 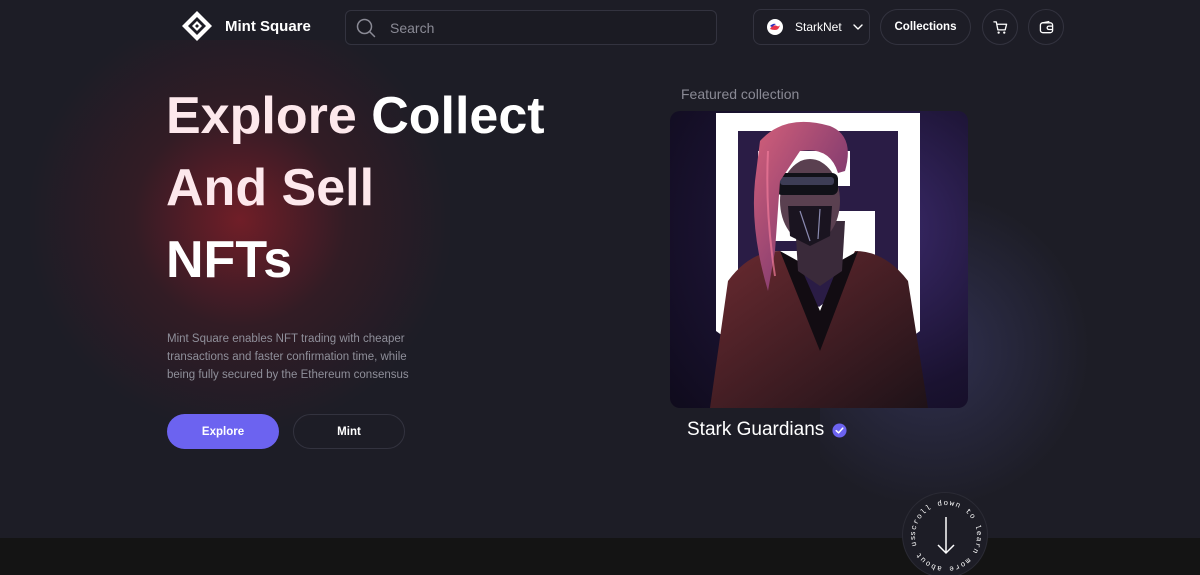 I want to click on search-input, so click(x=540, y=27).